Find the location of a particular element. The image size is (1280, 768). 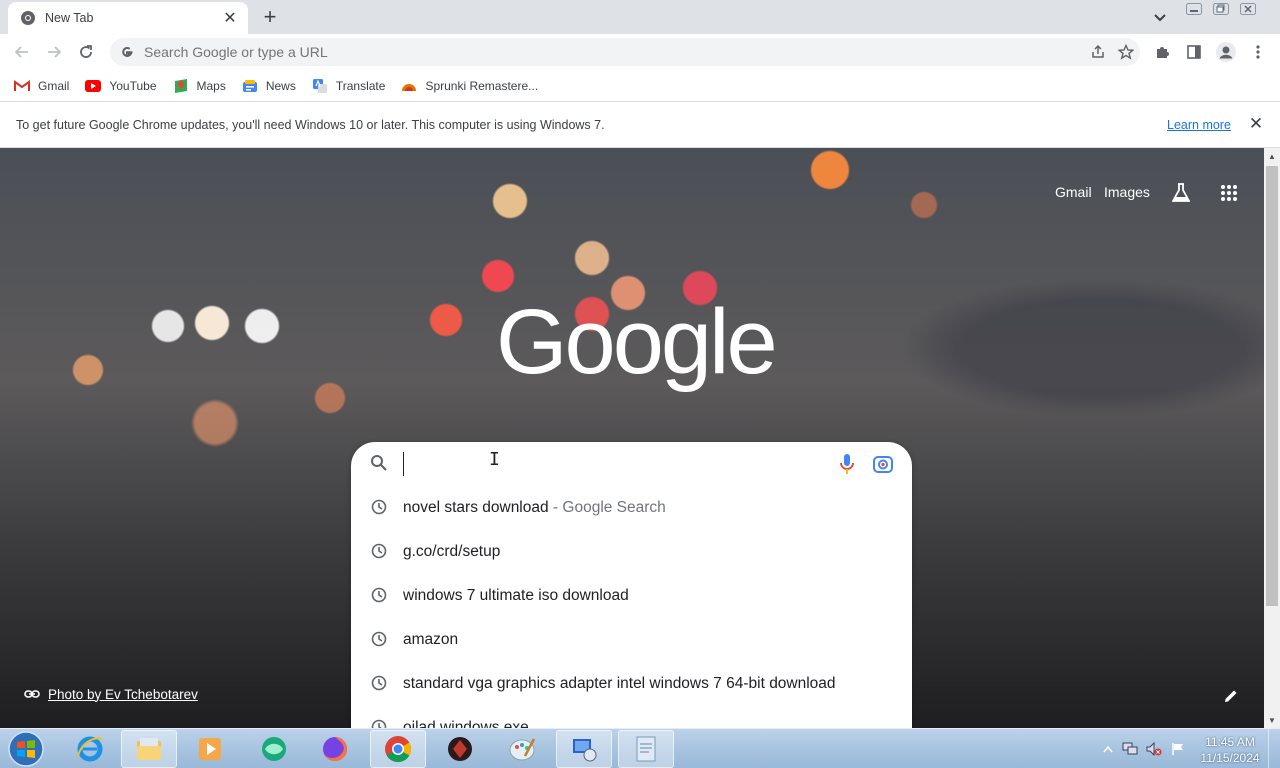

taskbar-chrome is located at coordinates (398, 749).